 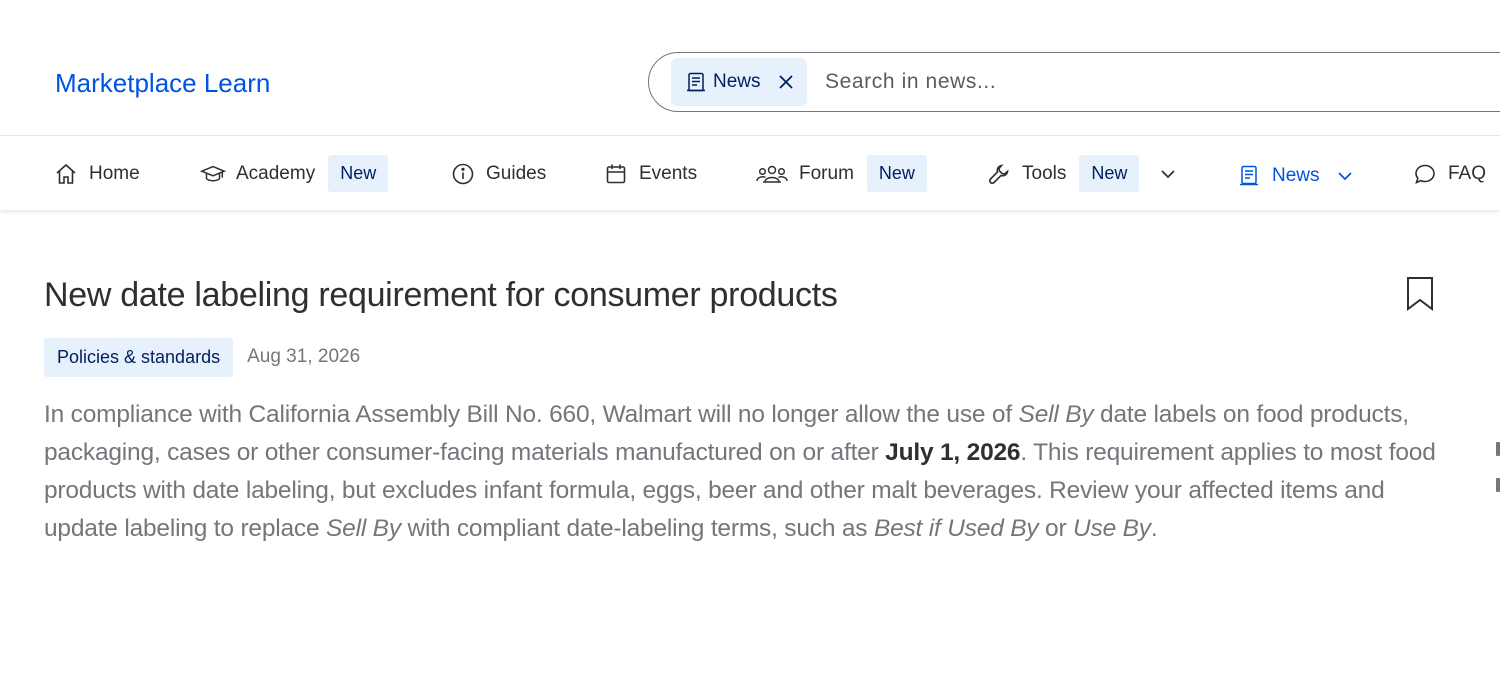 I want to click on nav-item-academy: Academy New, so click(x=294, y=173).